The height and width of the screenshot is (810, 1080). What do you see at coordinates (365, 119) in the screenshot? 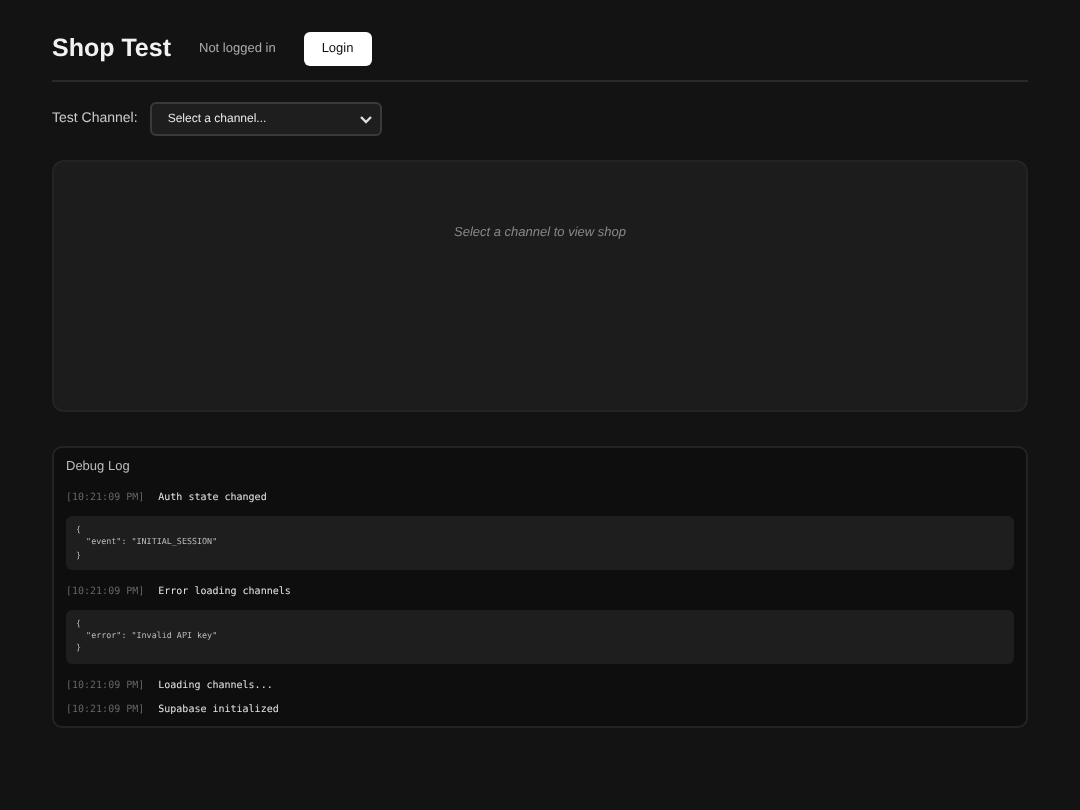
I see `chevron-icon` at bounding box center [365, 119].